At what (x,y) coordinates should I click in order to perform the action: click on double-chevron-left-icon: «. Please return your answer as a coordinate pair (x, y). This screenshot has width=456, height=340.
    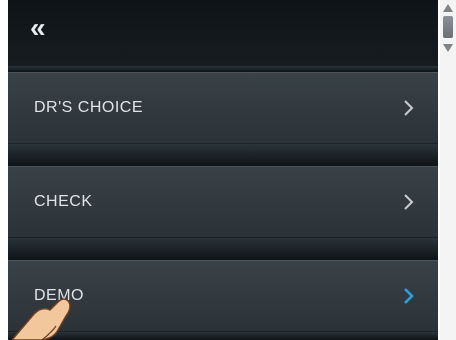
    Looking at the image, I should click on (38, 28).